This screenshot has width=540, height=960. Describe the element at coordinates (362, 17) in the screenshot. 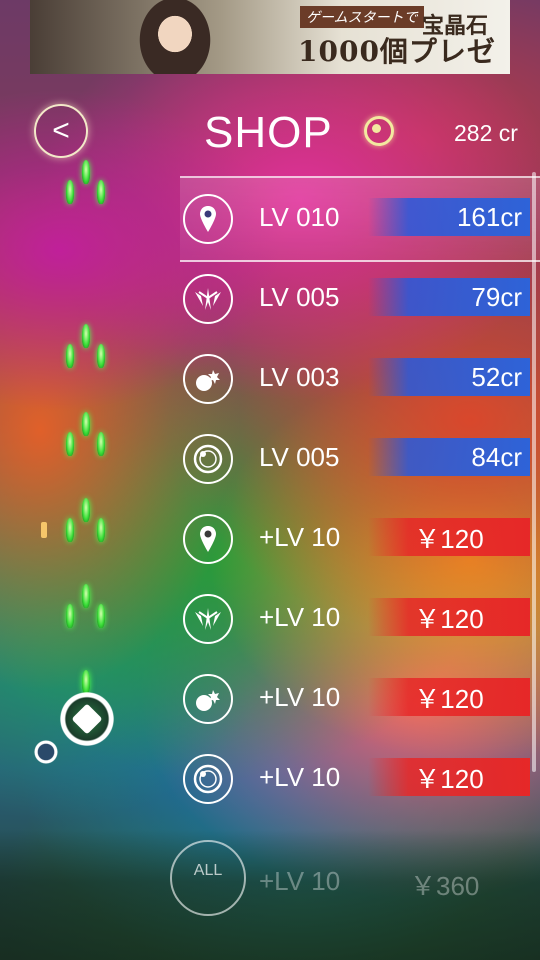

I see `banner-text-line1: ゲームスタートで` at that location.